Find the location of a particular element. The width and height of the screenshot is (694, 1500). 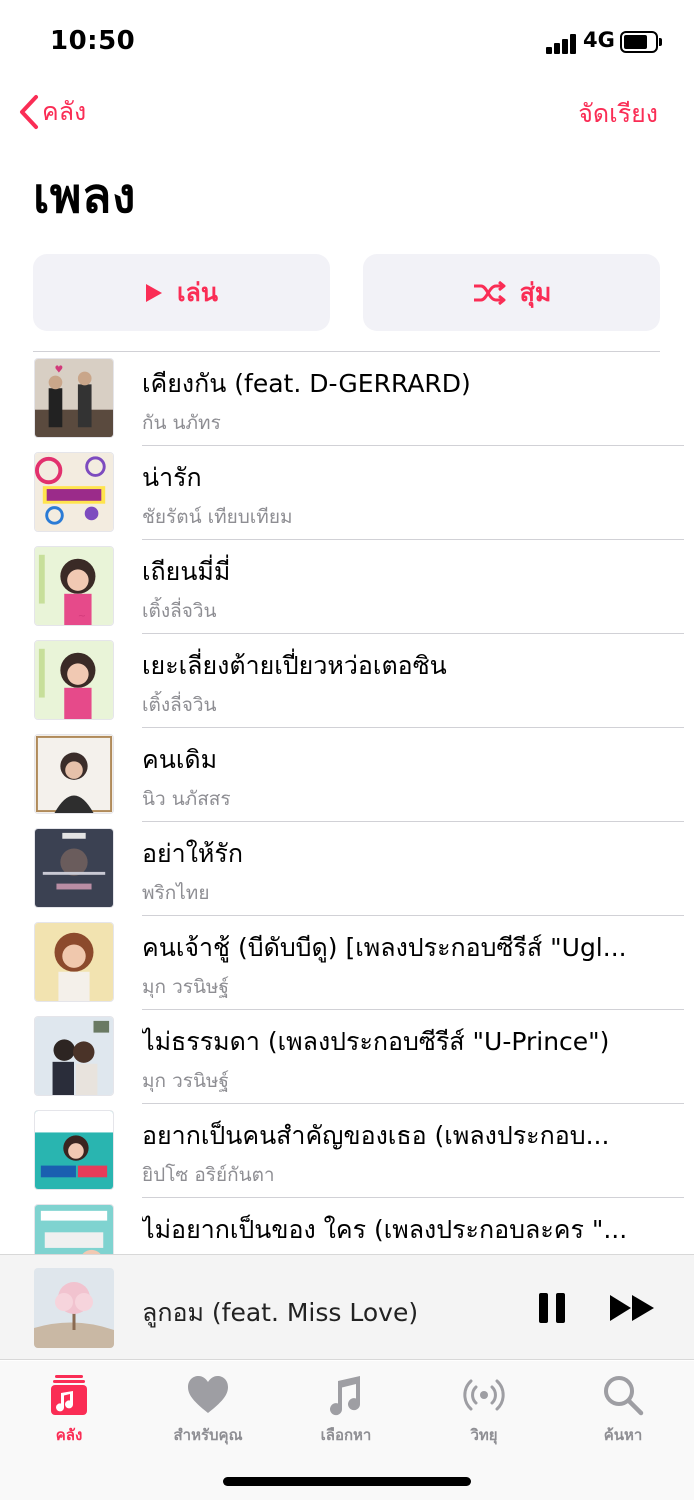

song-artist: กัน นภัทร is located at coordinates (181, 423).